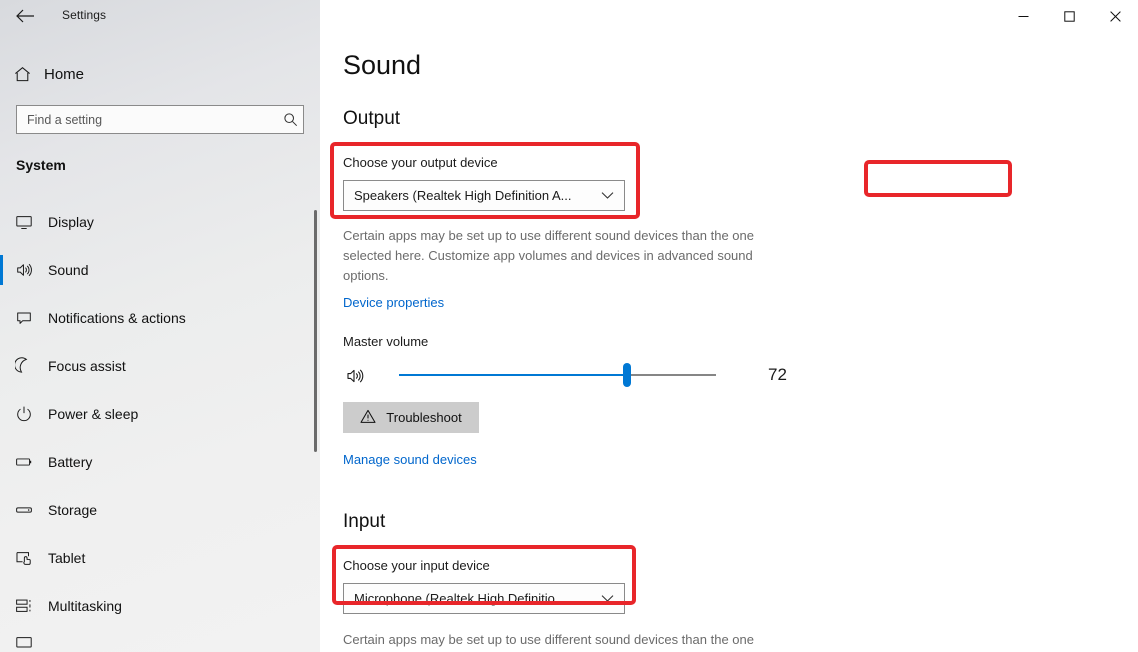  I want to click on troubleshoot-button: Troubleshoot, so click(411, 417).